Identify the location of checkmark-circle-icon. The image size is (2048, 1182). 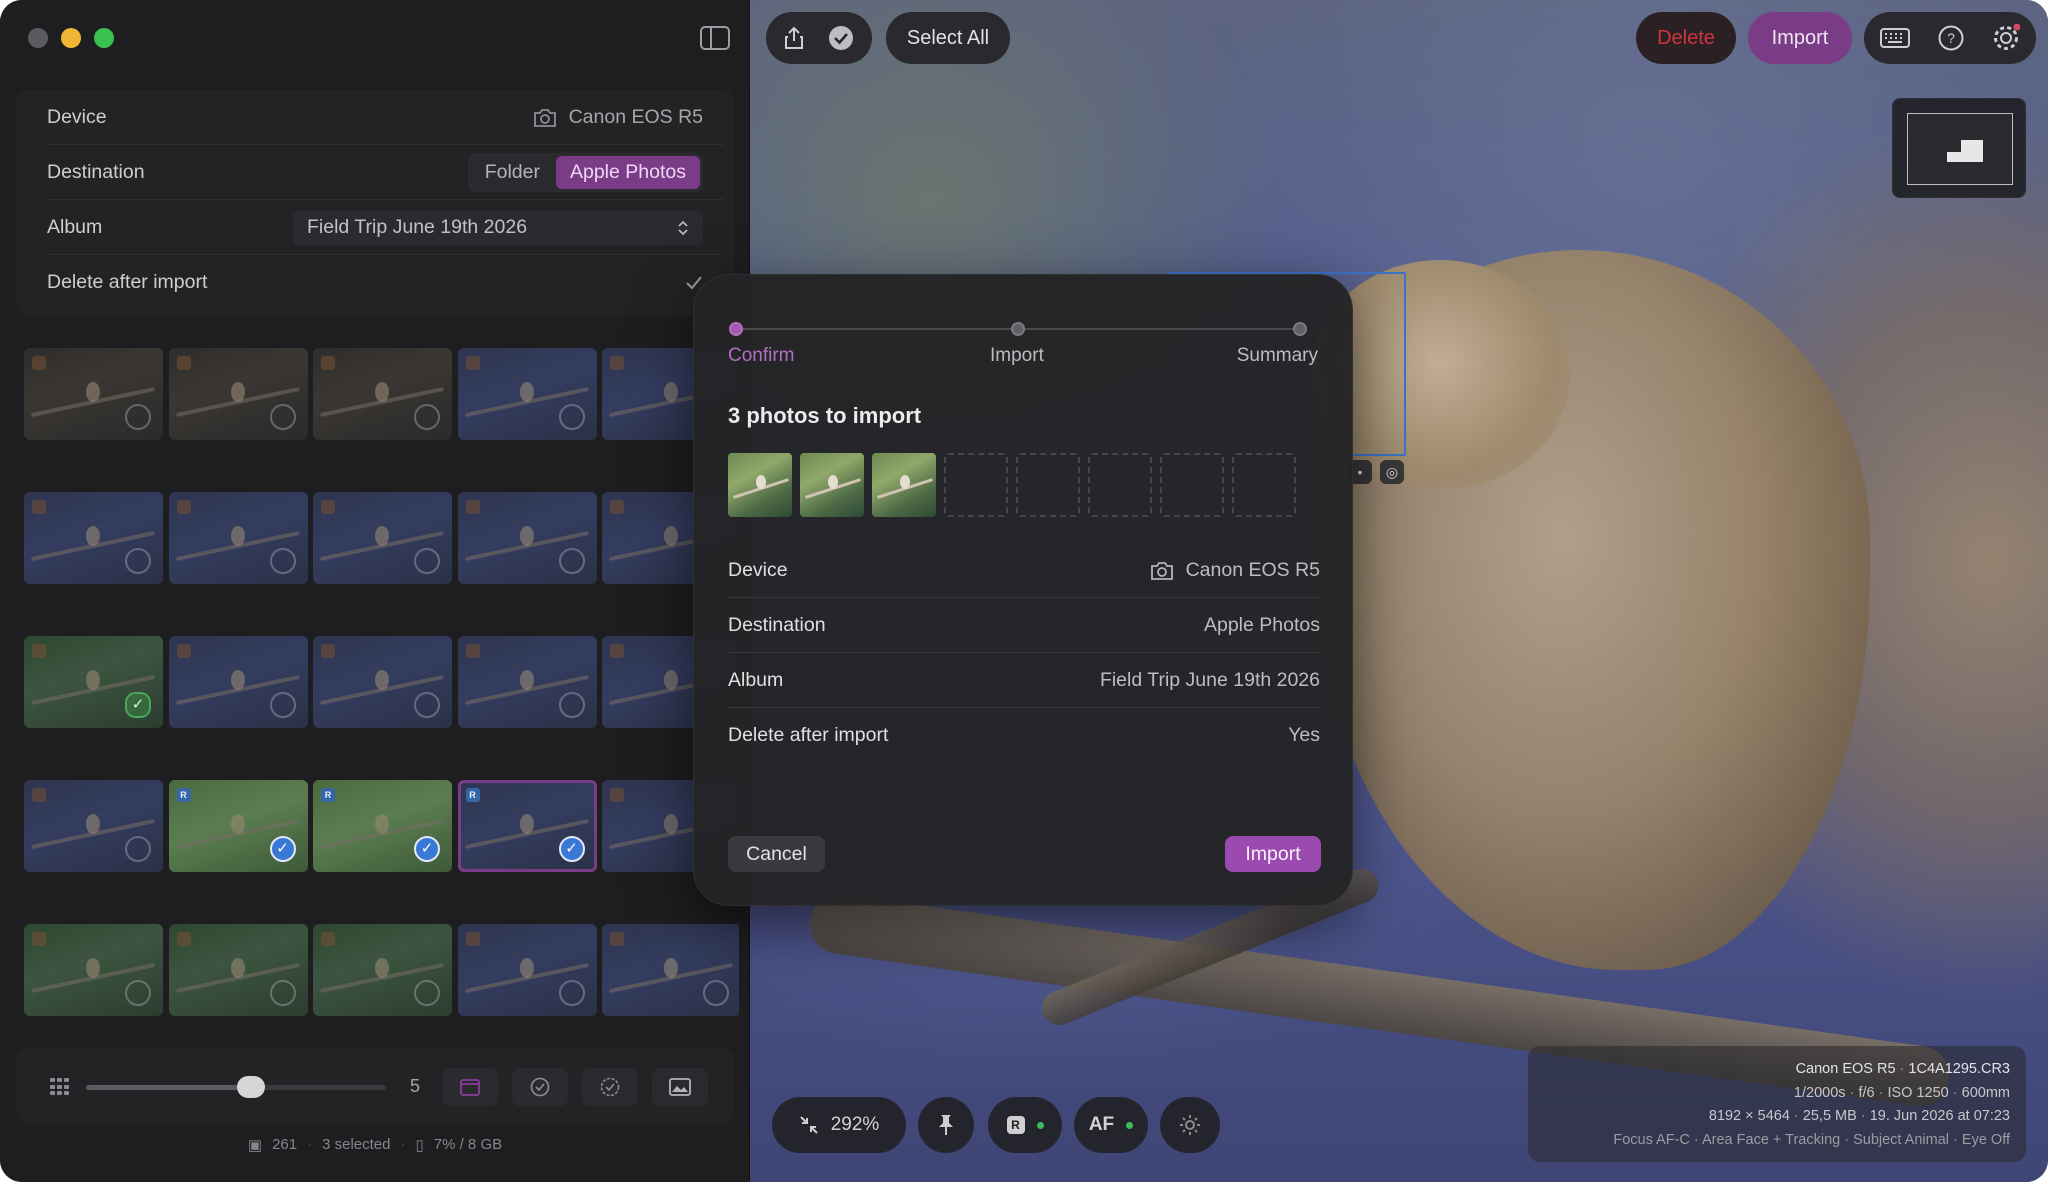
(841, 38).